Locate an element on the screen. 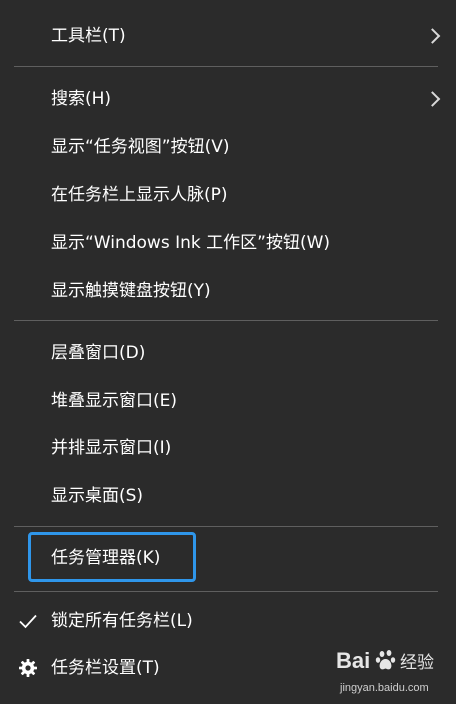 This screenshot has height=704, width=456. menu-item-show-people: 在任务栏上显示人脉(P) is located at coordinates (228, 195).